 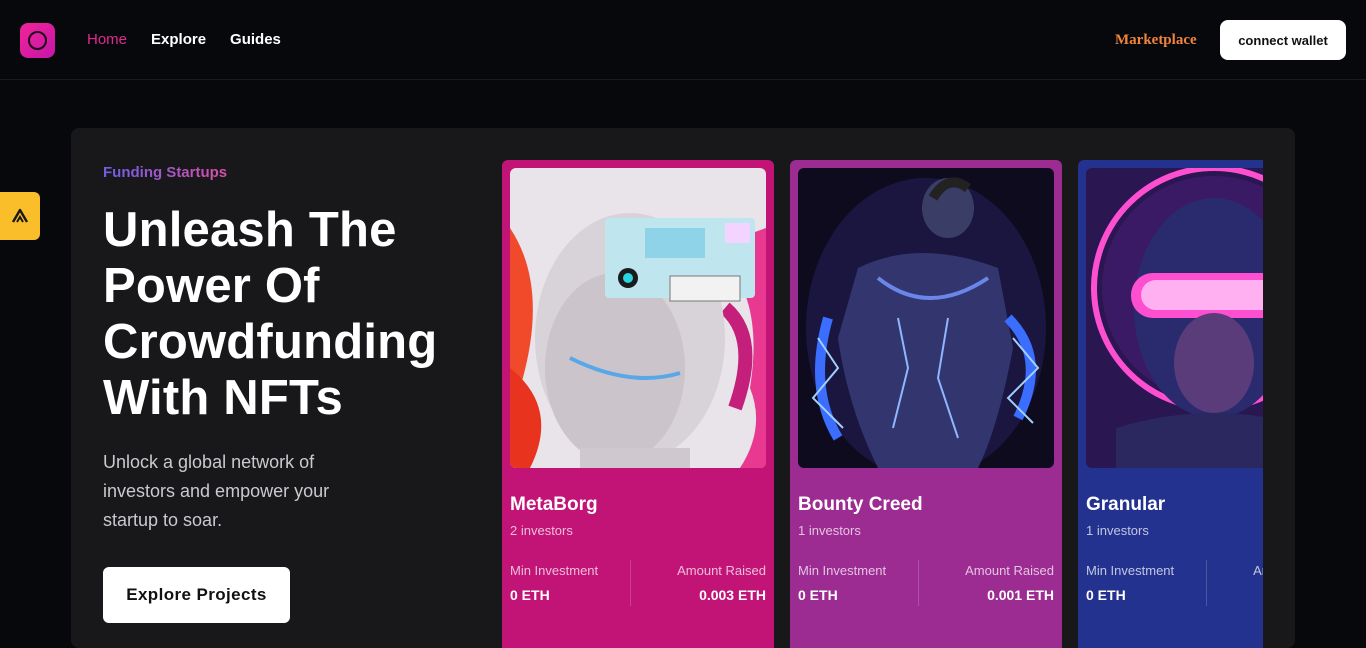 What do you see at coordinates (926, 318) in the screenshot?
I see `project-image-bounty-creed` at bounding box center [926, 318].